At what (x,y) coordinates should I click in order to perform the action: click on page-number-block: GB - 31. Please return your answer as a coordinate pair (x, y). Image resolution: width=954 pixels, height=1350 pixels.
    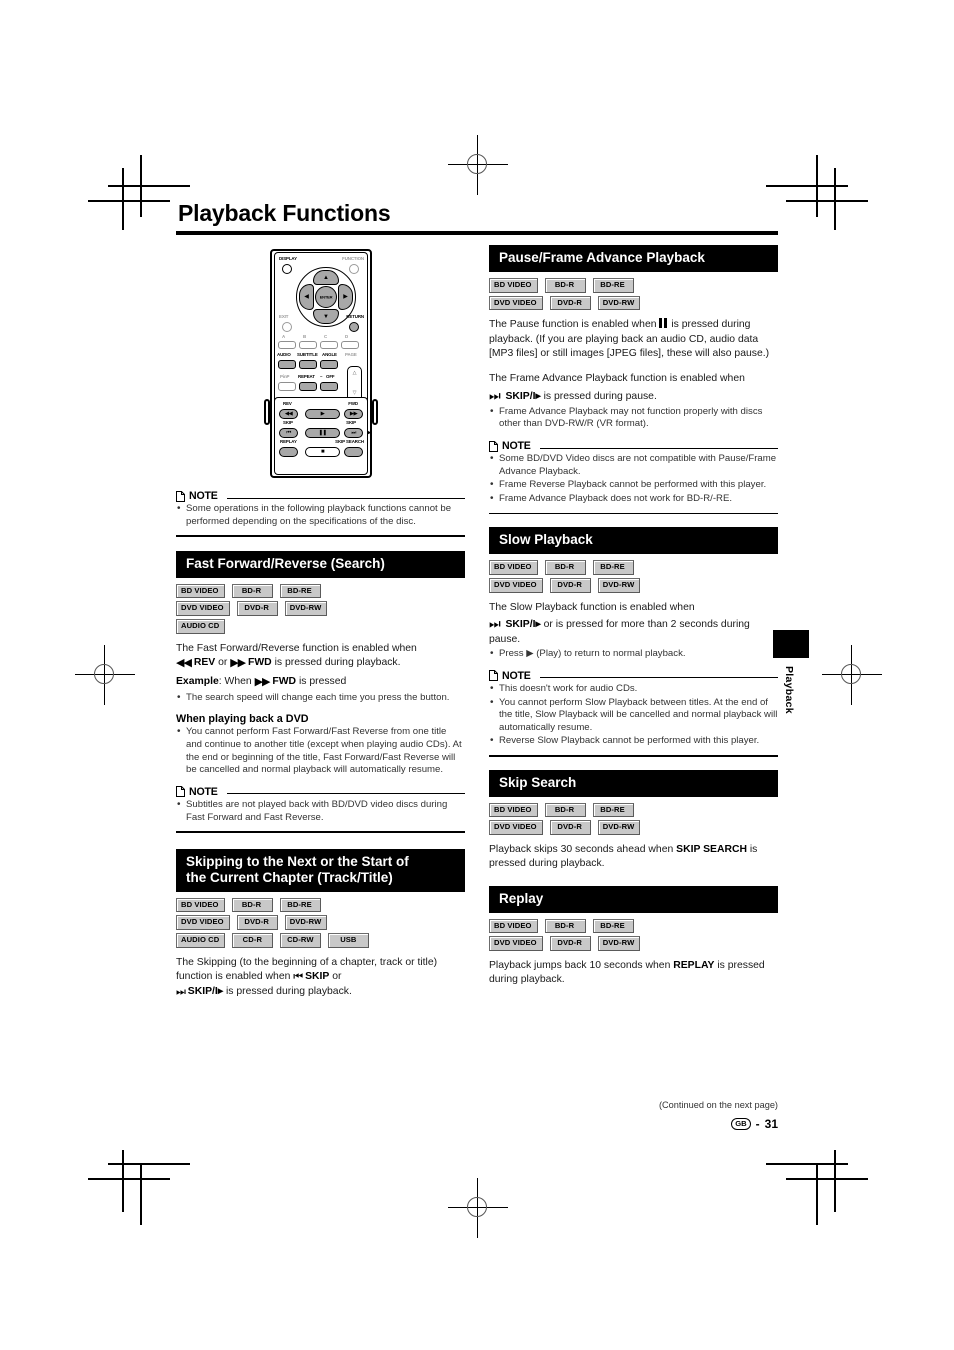
    Looking at the image, I should click on (628, 1124).